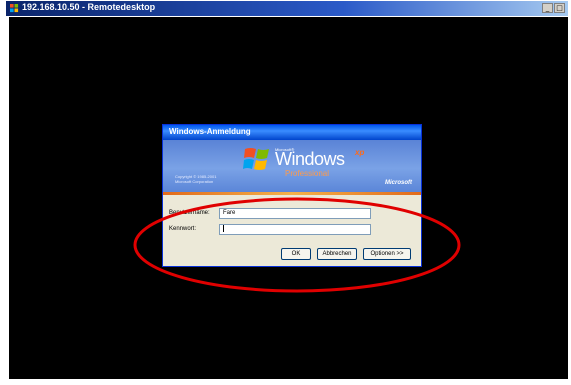  Describe the element at coordinates (229, 213) in the screenshot. I see `username-value: Fare` at that location.